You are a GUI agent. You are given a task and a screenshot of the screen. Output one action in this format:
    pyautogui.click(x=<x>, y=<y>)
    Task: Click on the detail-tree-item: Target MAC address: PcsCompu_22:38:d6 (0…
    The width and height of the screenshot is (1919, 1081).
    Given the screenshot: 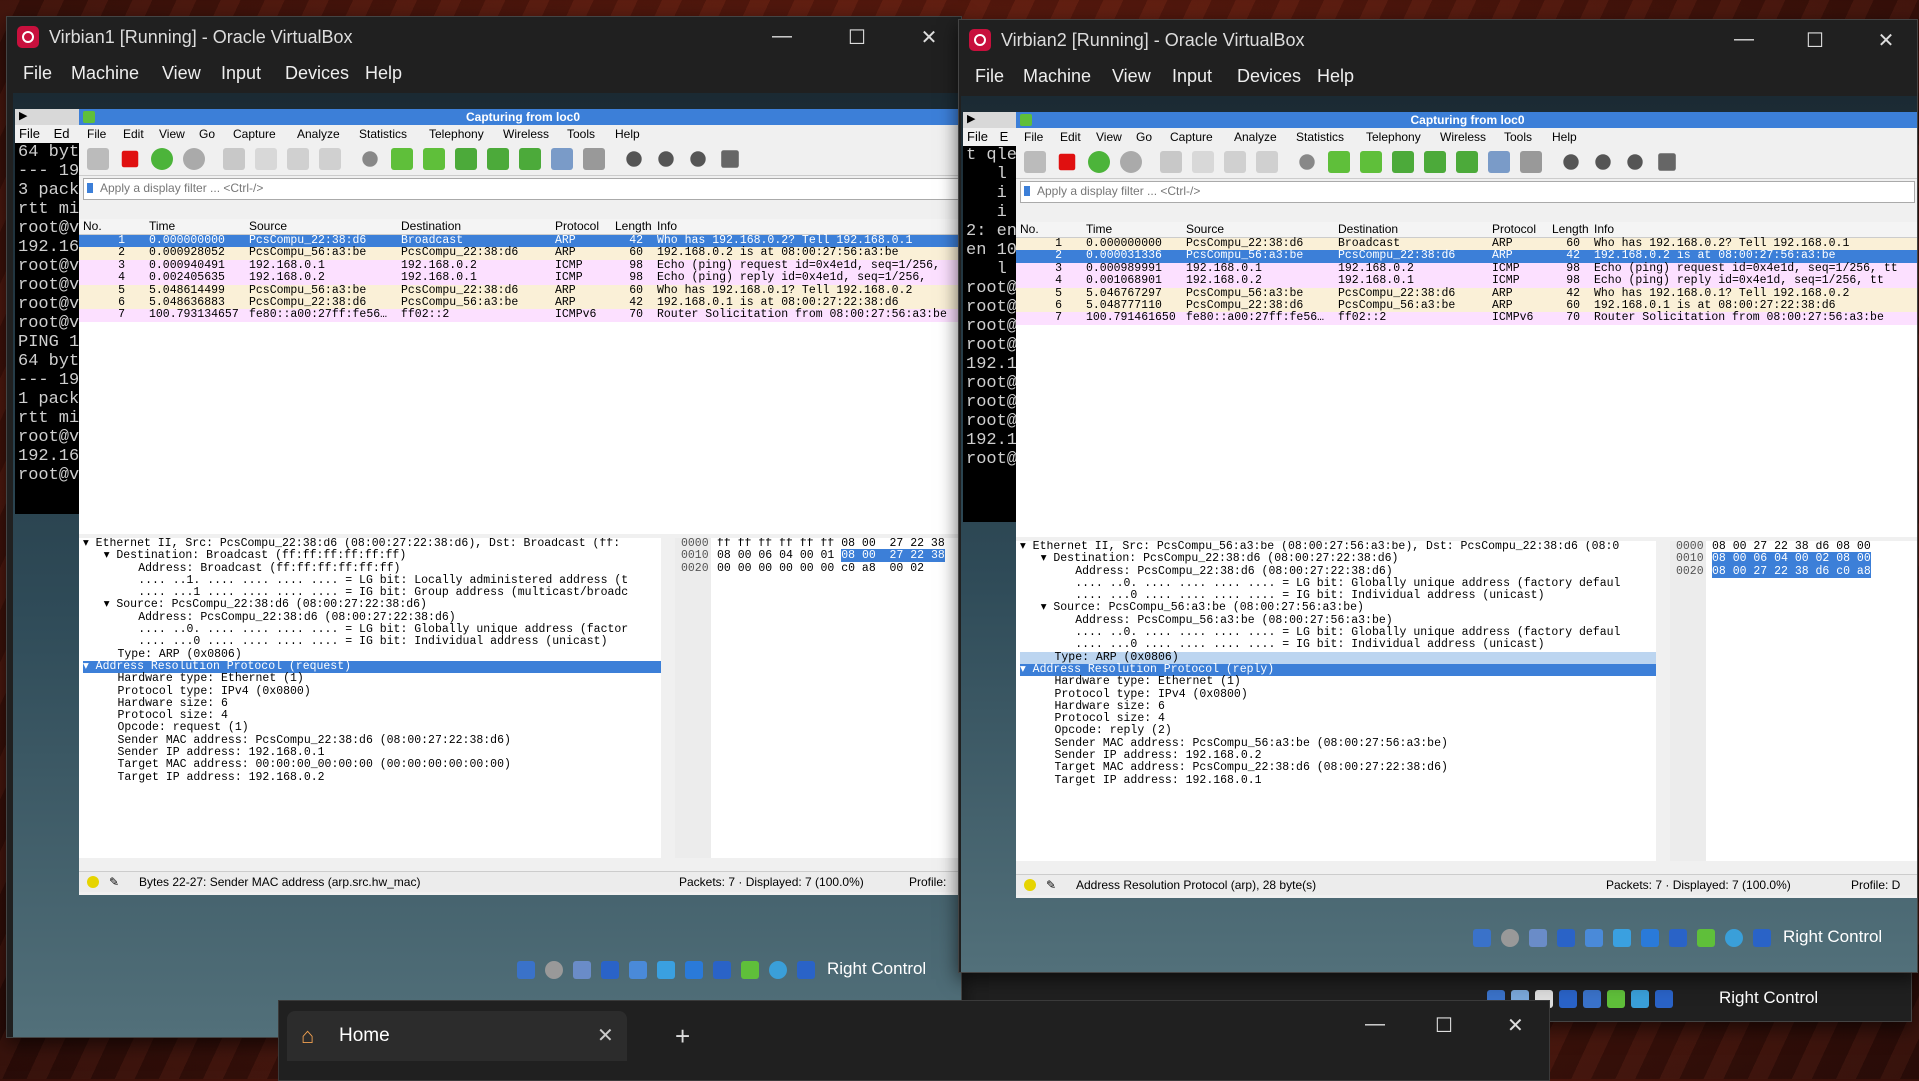 What is the action you would take?
    pyautogui.click(x=1338, y=768)
    